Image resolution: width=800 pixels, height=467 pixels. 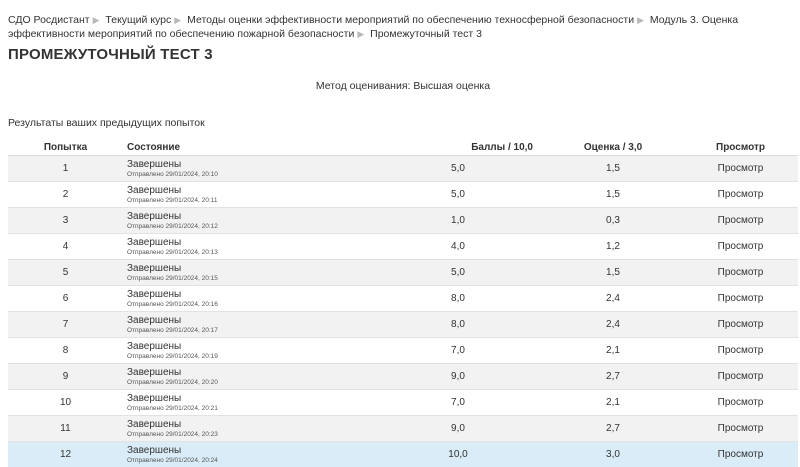 I want to click on grading-method: Метод оценивания: Высшая оценка, so click(x=400, y=86).